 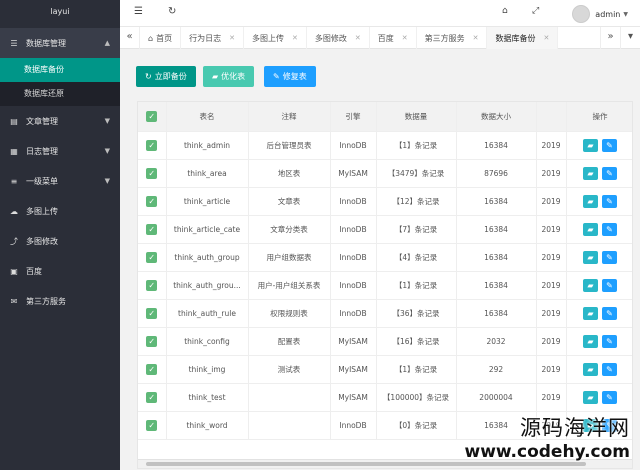 I want to click on menu-toggle-icon: ☰, so click(x=138, y=11).